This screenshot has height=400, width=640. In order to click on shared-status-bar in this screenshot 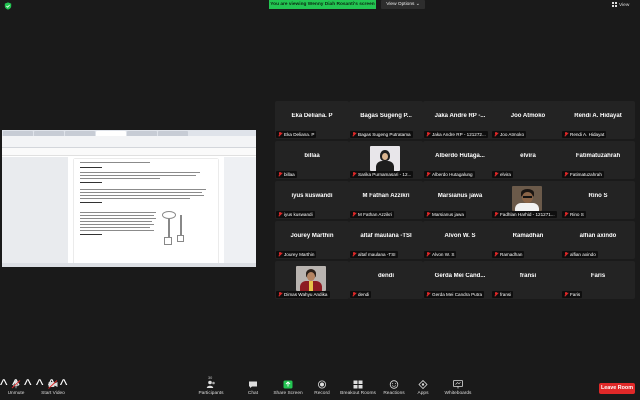, I will do `click(129, 265)`.